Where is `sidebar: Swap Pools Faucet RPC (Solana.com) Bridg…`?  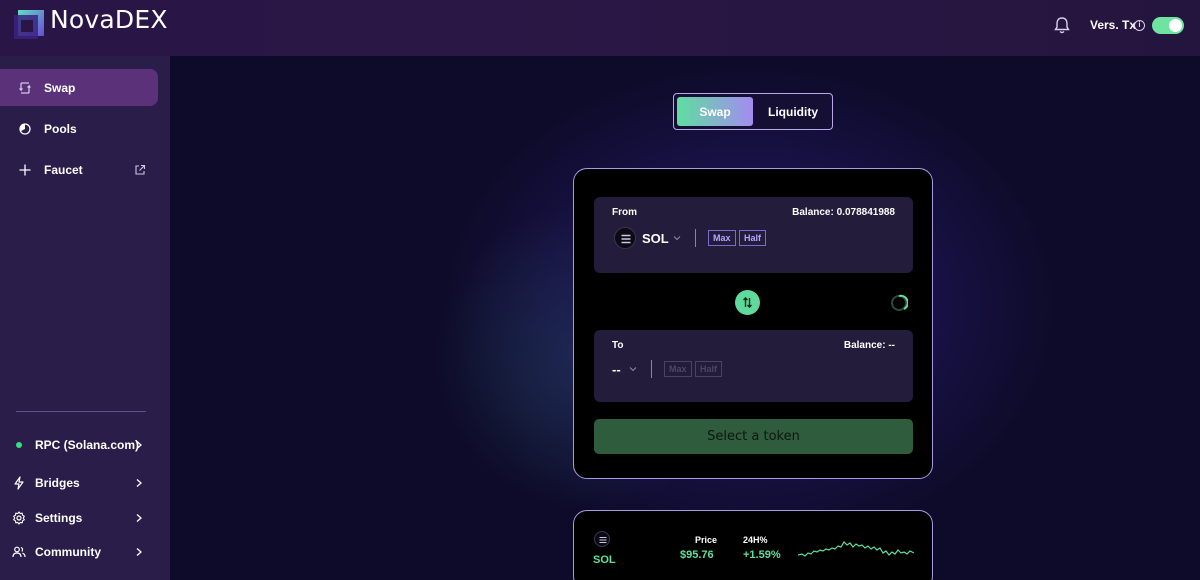 sidebar: Swap Pools Faucet RPC (Solana.com) Bridg… is located at coordinates (85, 318).